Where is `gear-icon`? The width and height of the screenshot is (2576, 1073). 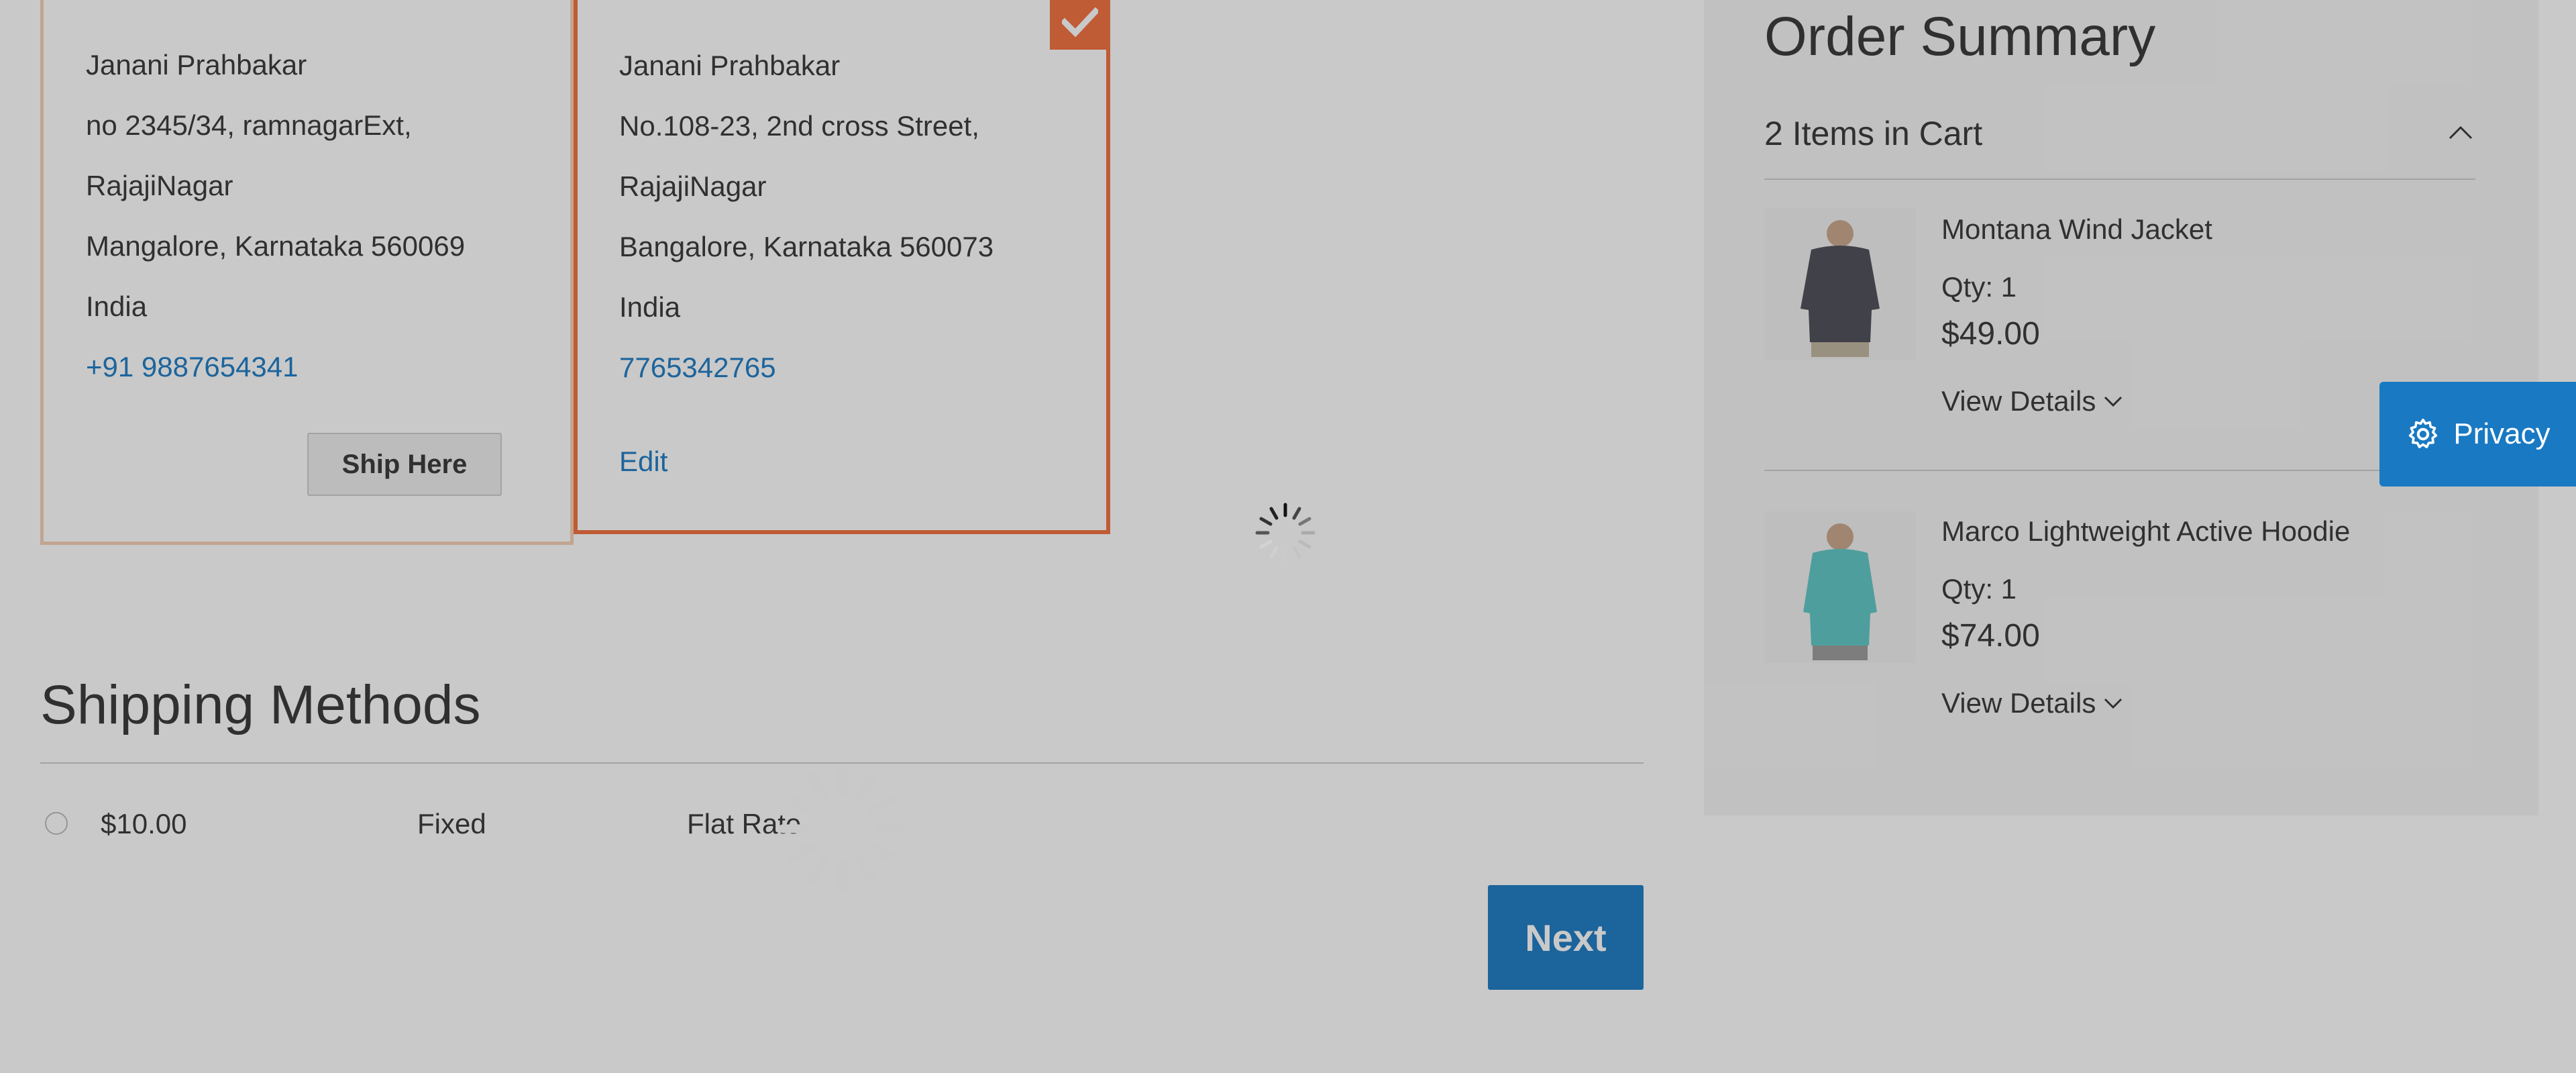
gear-icon is located at coordinates (2423, 433).